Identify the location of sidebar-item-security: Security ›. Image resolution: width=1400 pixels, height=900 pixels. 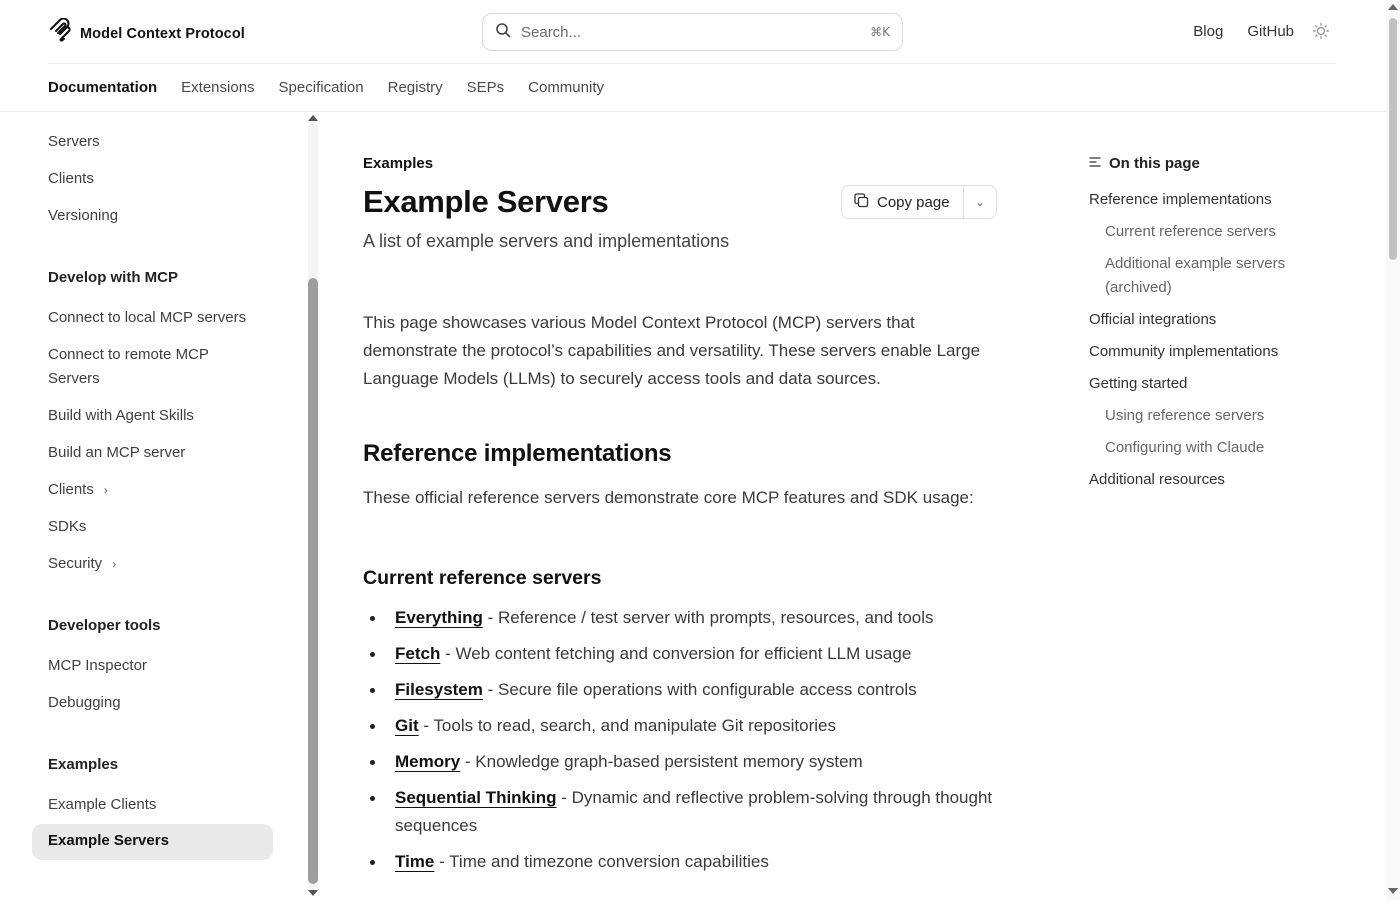
(82, 564).